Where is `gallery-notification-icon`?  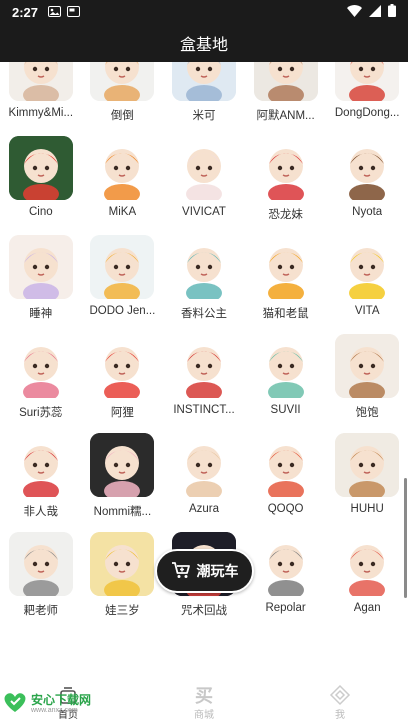
gallery-notification-icon is located at coordinates (55, 12).